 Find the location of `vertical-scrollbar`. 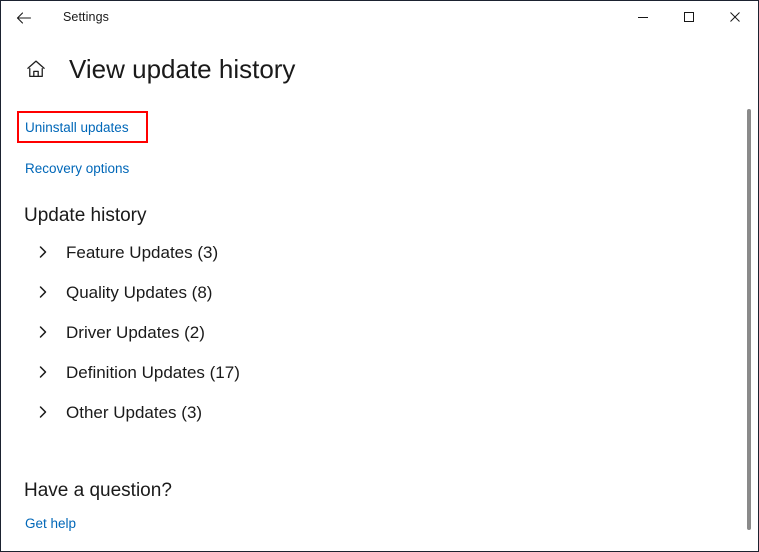

vertical-scrollbar is located at coordinates (749, 292).